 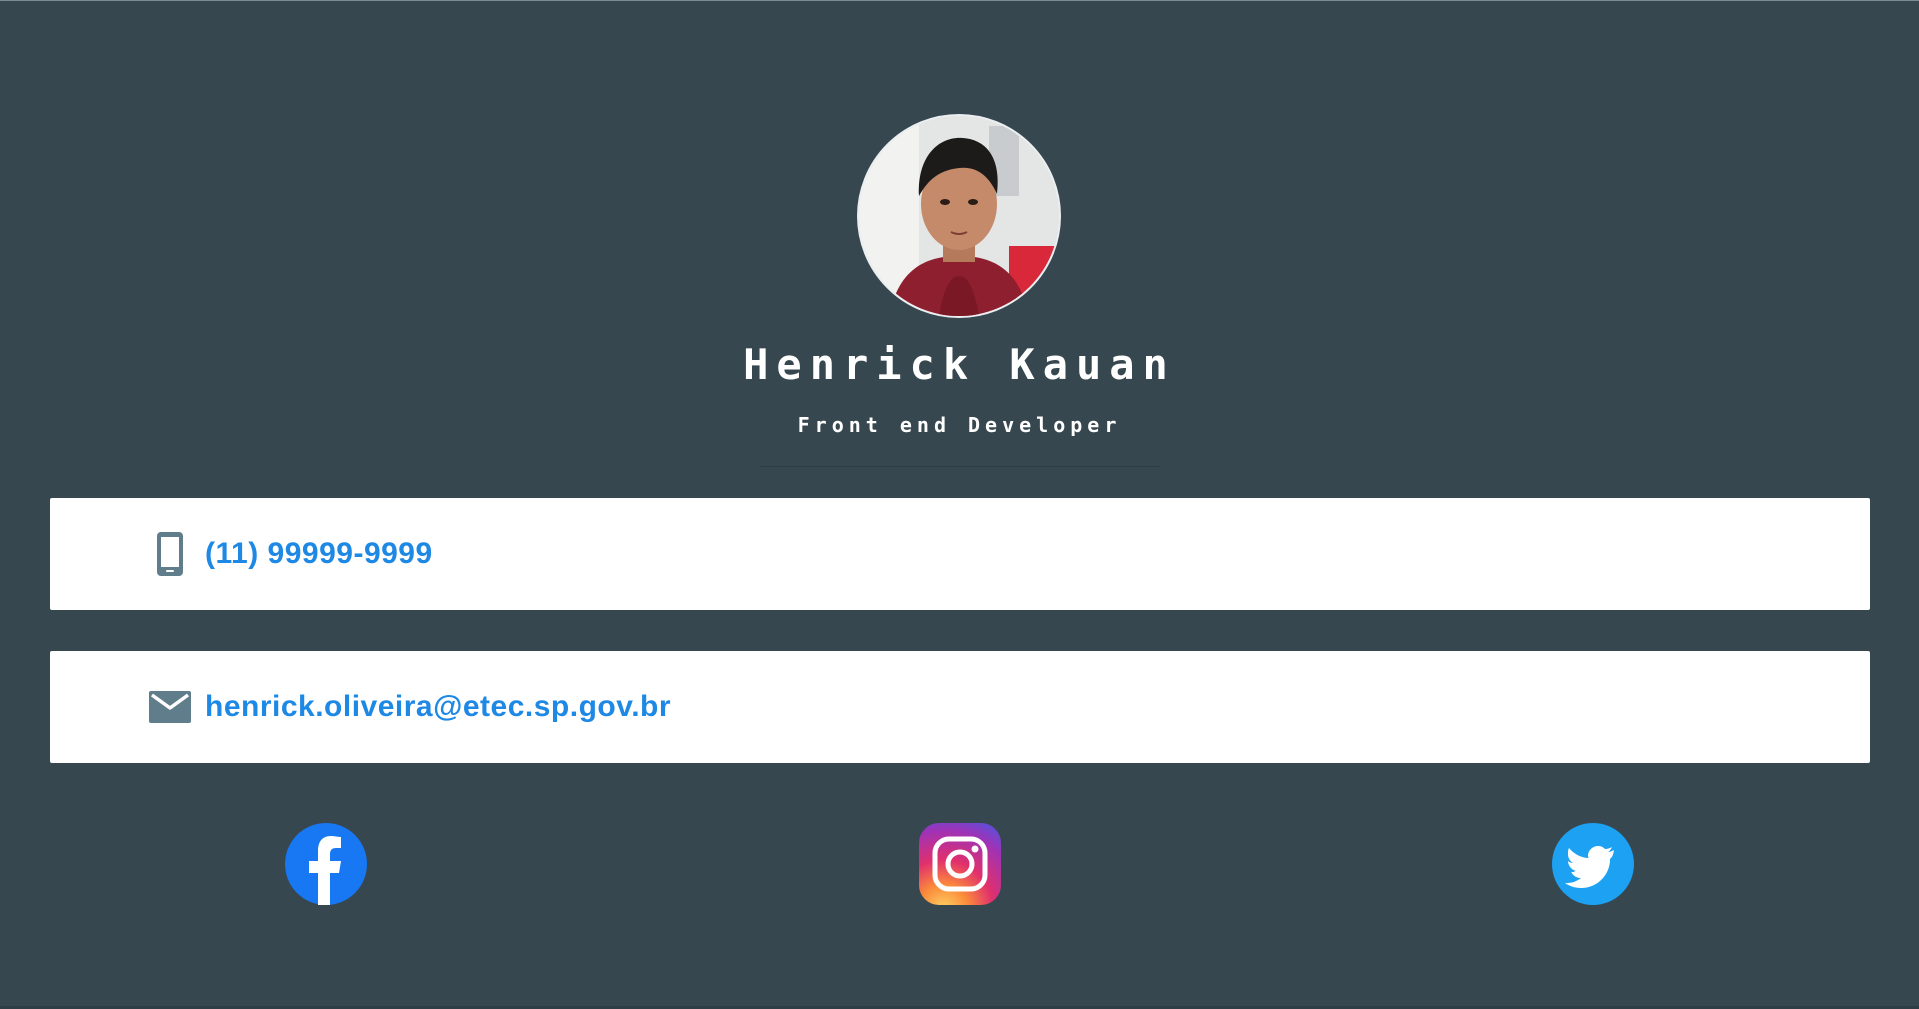 What do you see at coordinates (959, 0) in the screenshot?
I see `top-edge` at bounding box center [959, 0].